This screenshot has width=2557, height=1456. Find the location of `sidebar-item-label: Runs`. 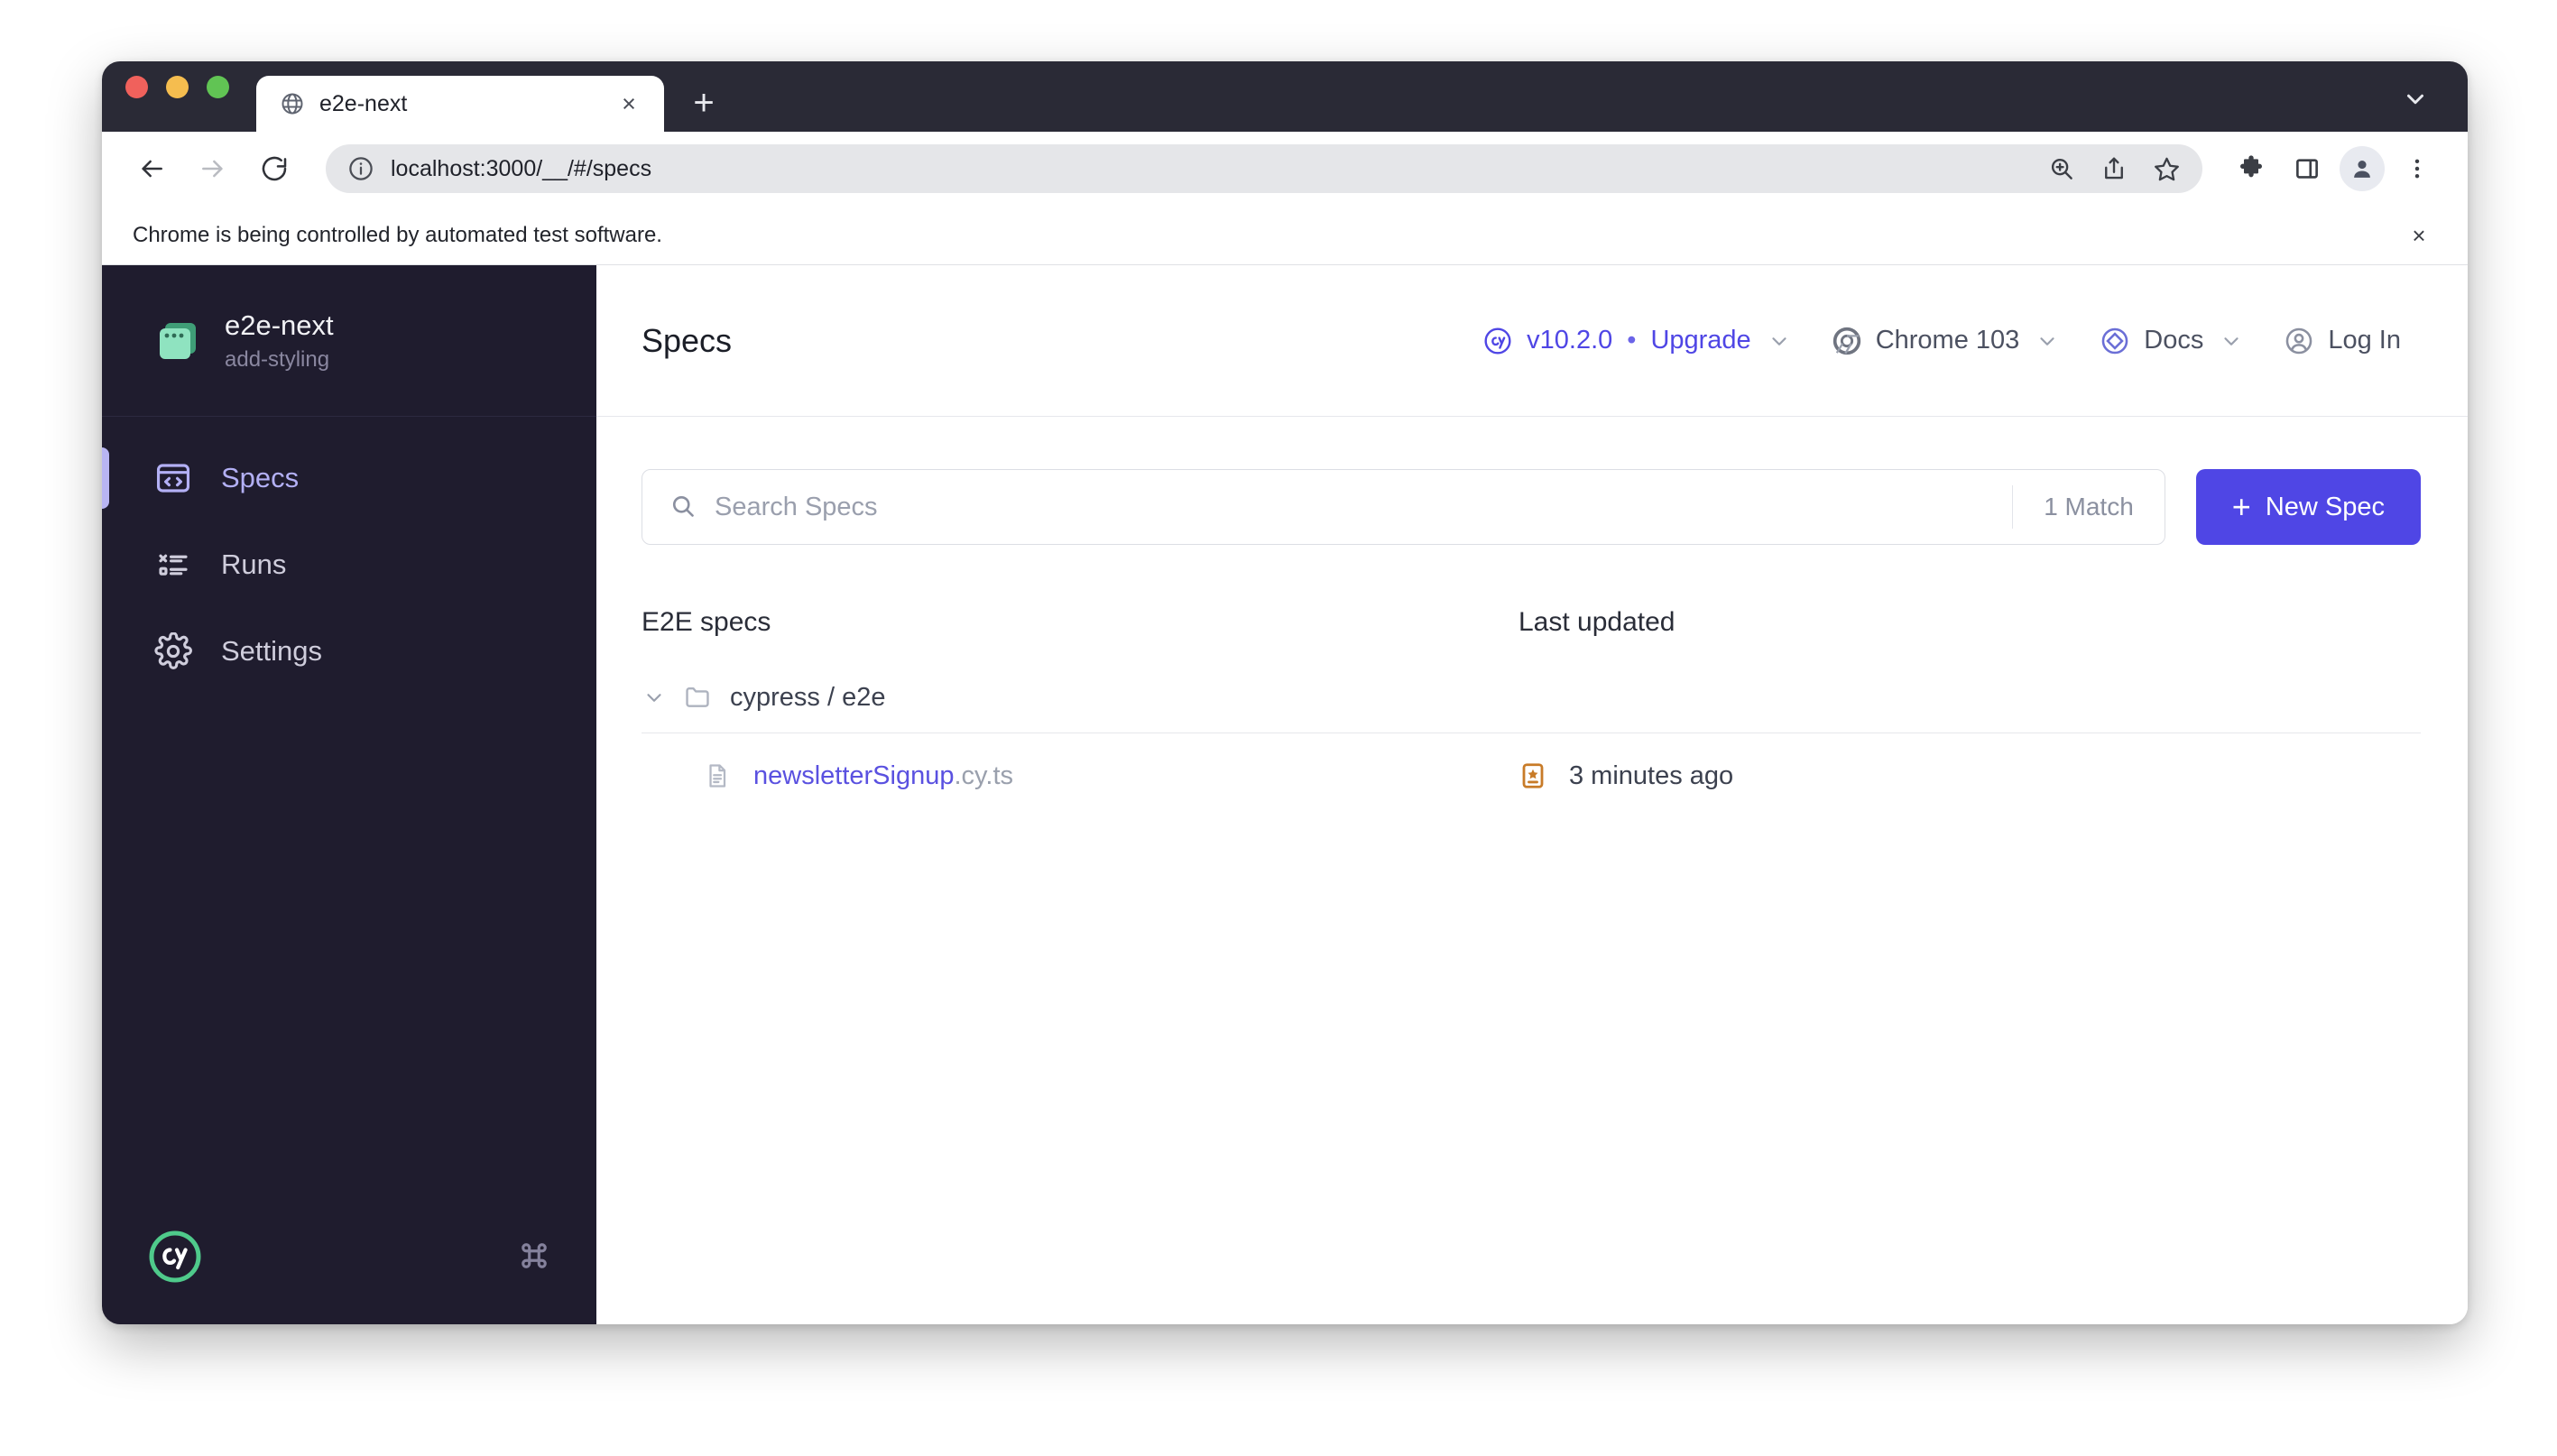

sidebar-item-label: Runs is located at coordinates (254, 564).